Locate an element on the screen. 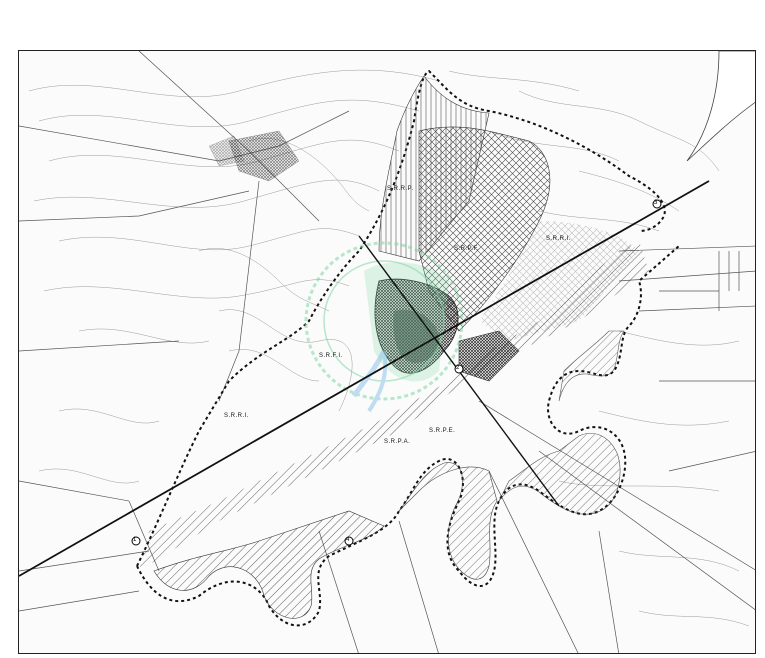 Image resolution: width=765 pixels, height=658 pixels. node-label-4: 4 is located at coordinates (348, 540).